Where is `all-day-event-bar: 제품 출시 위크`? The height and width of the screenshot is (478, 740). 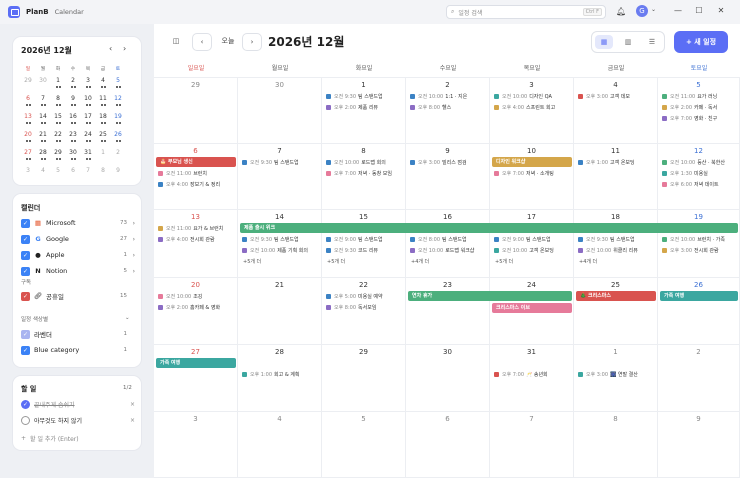 all-day-event-bar: 제품 출시 위크 is located at coordinates (489, 228).